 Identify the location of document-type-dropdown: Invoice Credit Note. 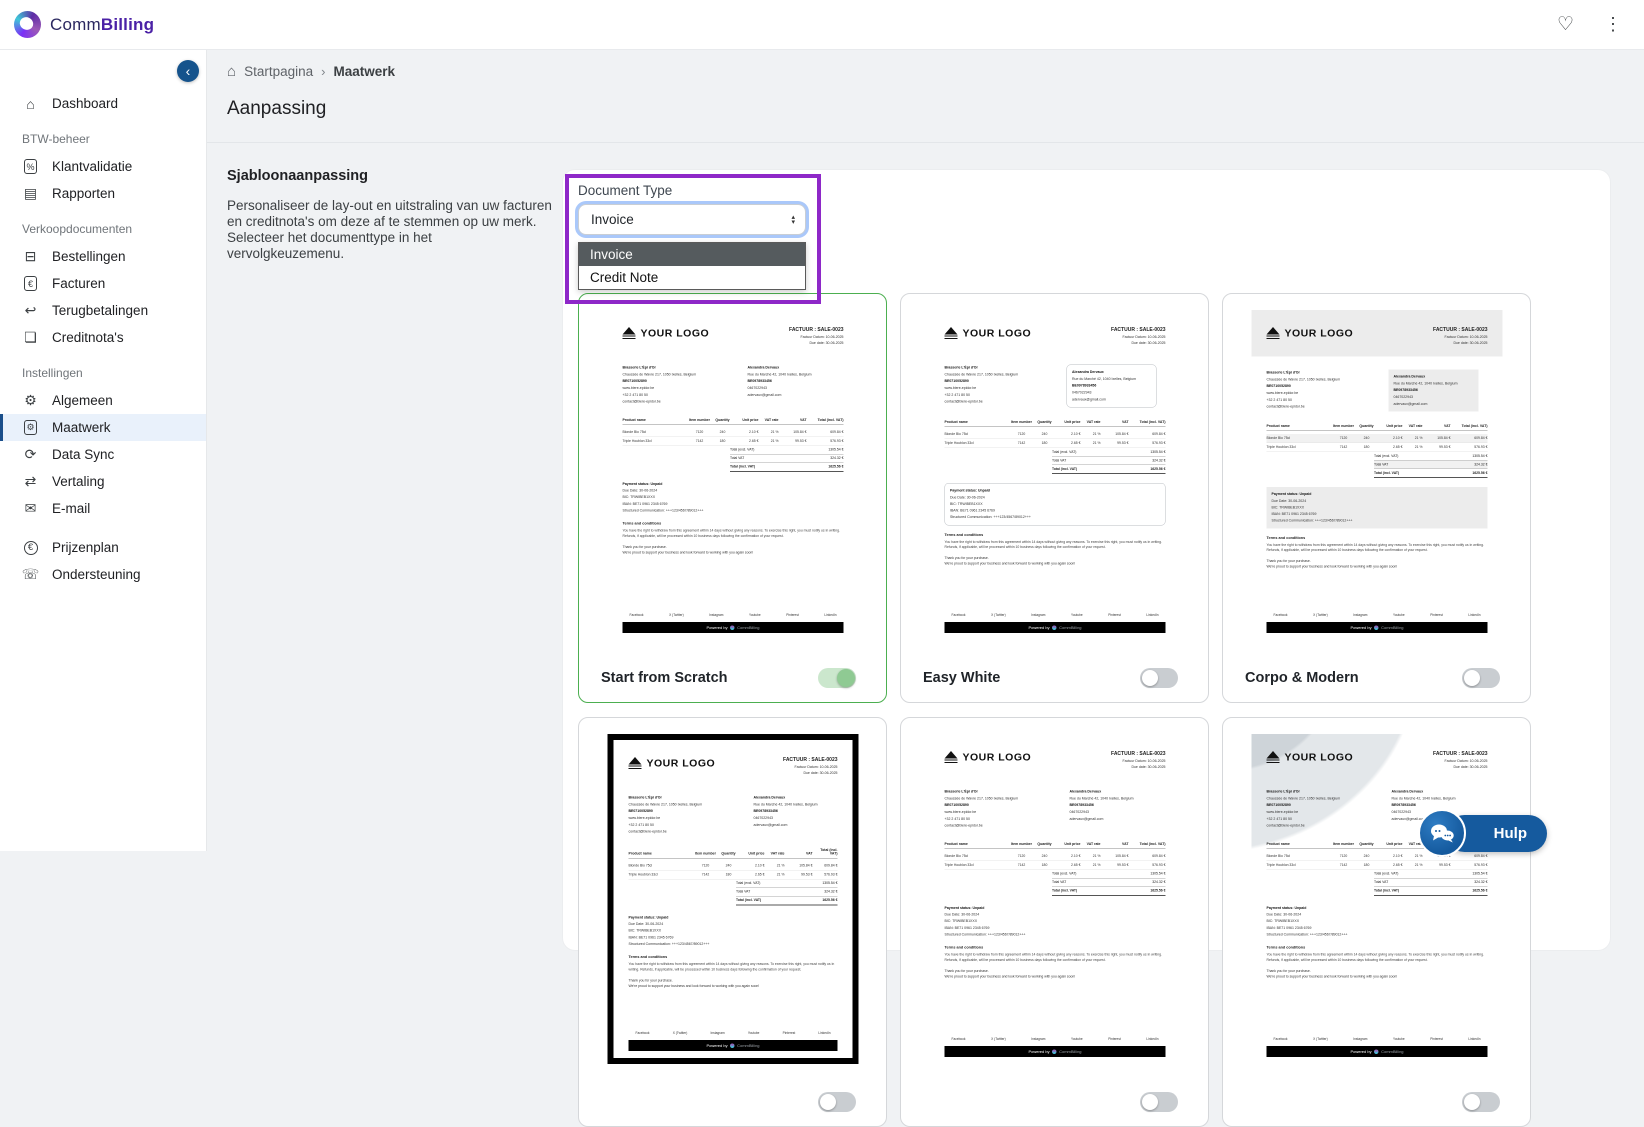
(692, 266).